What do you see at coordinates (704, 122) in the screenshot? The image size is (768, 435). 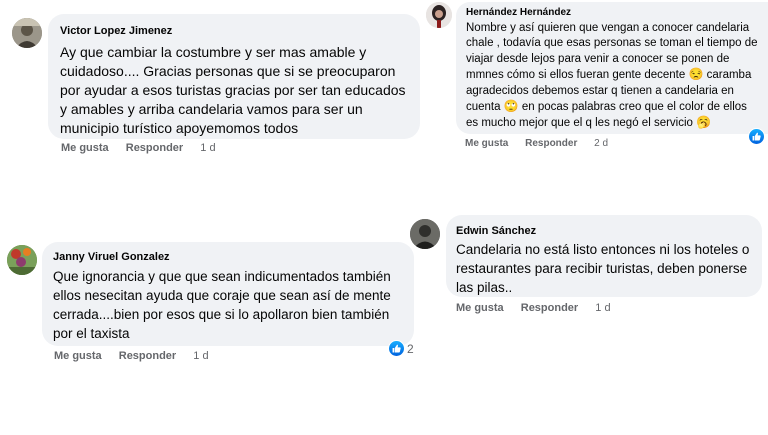 I see `yawning-face-icon: 🥱` at bounding box center [704, 122].